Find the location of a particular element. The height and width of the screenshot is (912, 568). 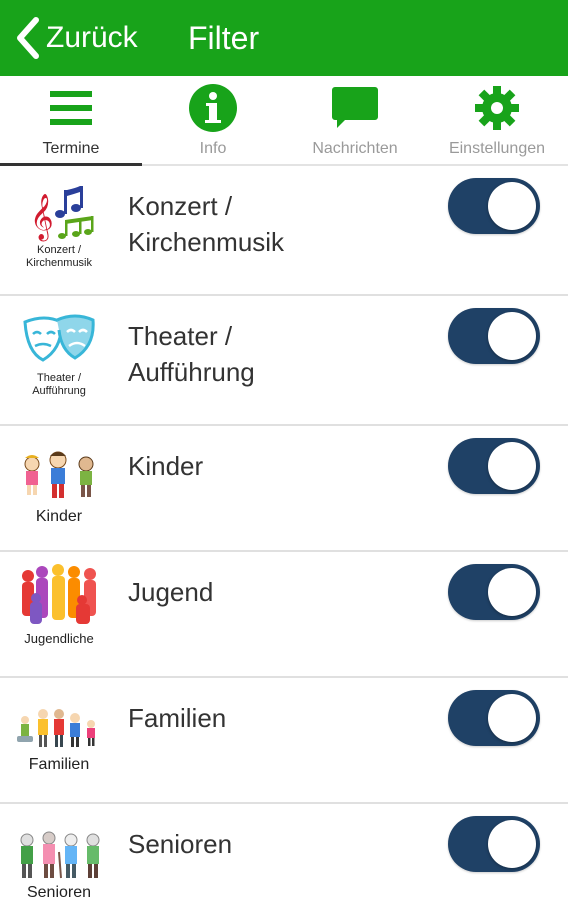

seniors-icon is located at coordinates (60, 855).